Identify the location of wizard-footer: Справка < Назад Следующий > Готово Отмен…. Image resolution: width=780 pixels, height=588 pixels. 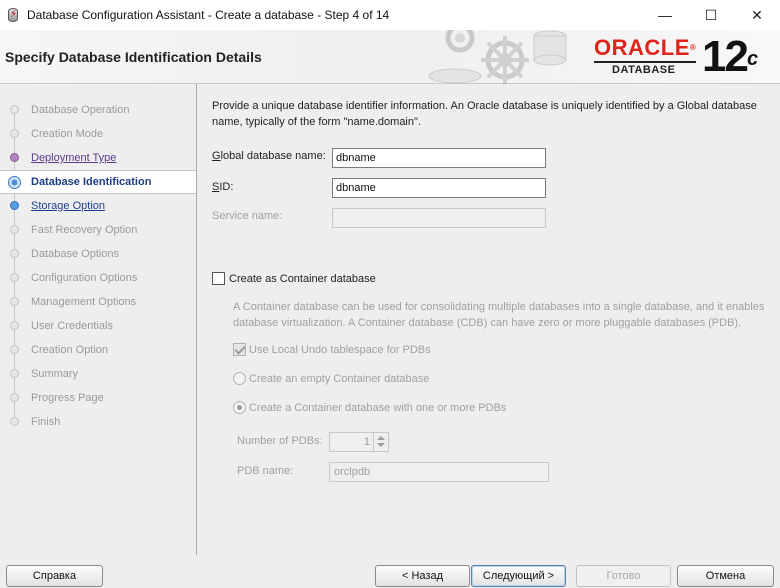
(390, 571).